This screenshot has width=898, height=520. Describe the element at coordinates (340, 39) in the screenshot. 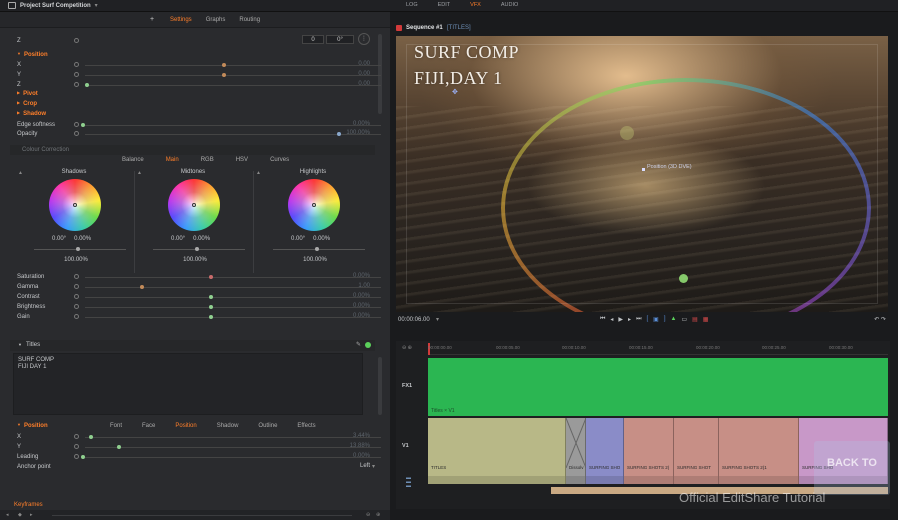

I see `z-field-2: 0°` at that location.